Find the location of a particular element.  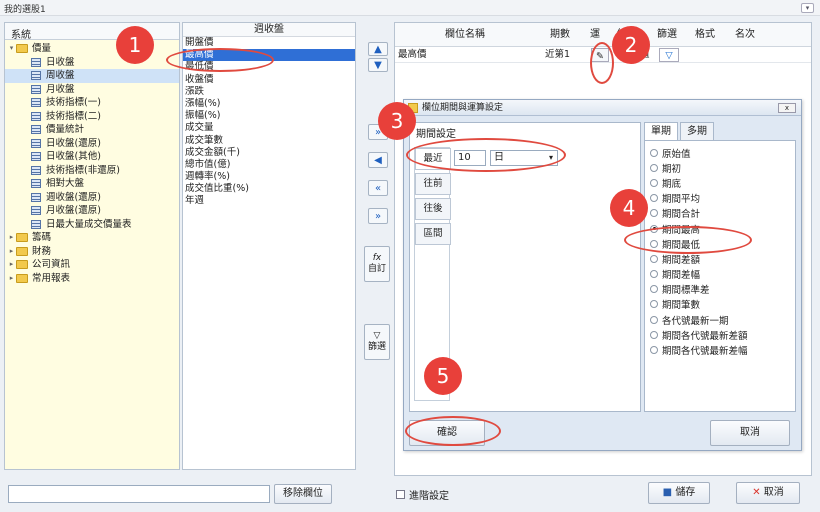

funnel-icon: ▽ is located at coordinates (669, 55).